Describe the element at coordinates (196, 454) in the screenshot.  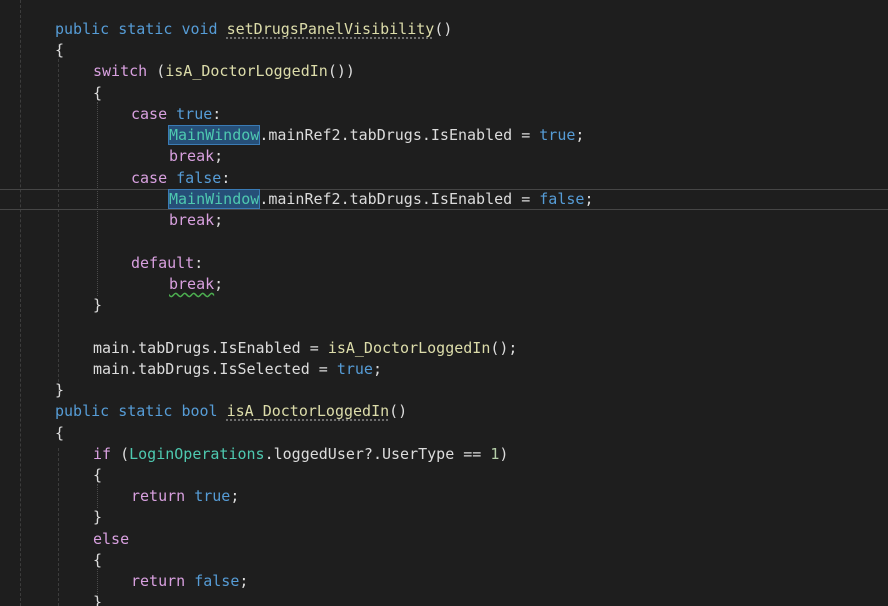
I see `type-name: LoginOperations` at that location.